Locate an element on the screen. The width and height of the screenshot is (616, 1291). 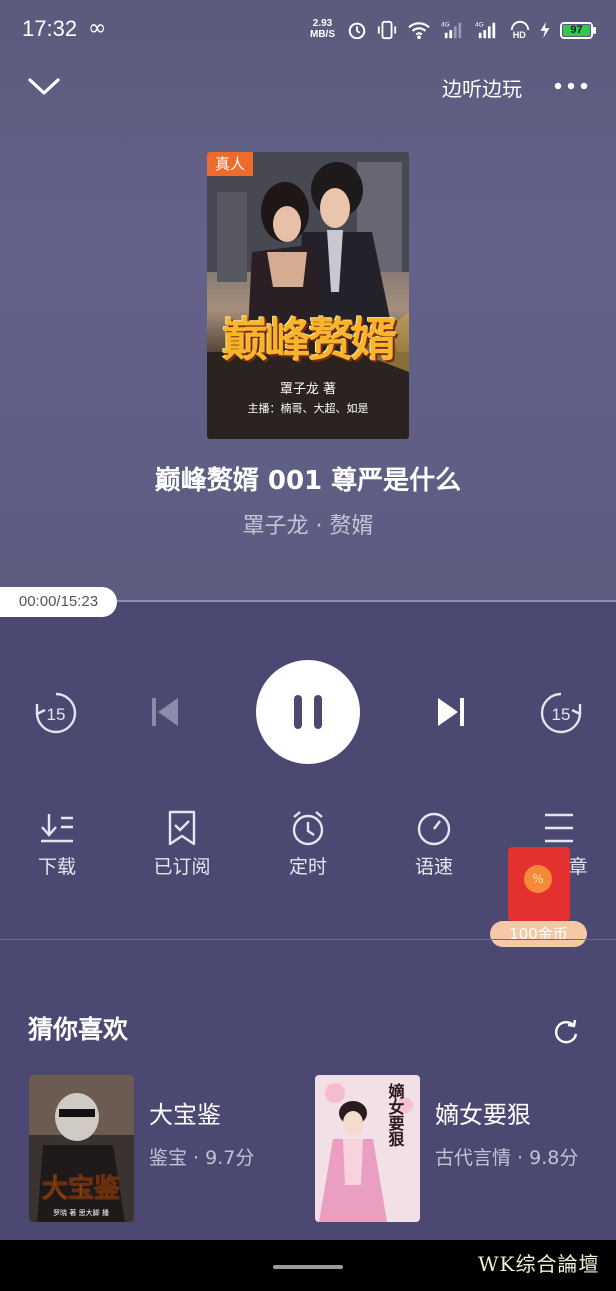
coin-icon: % is located at coordinates (538, 879).